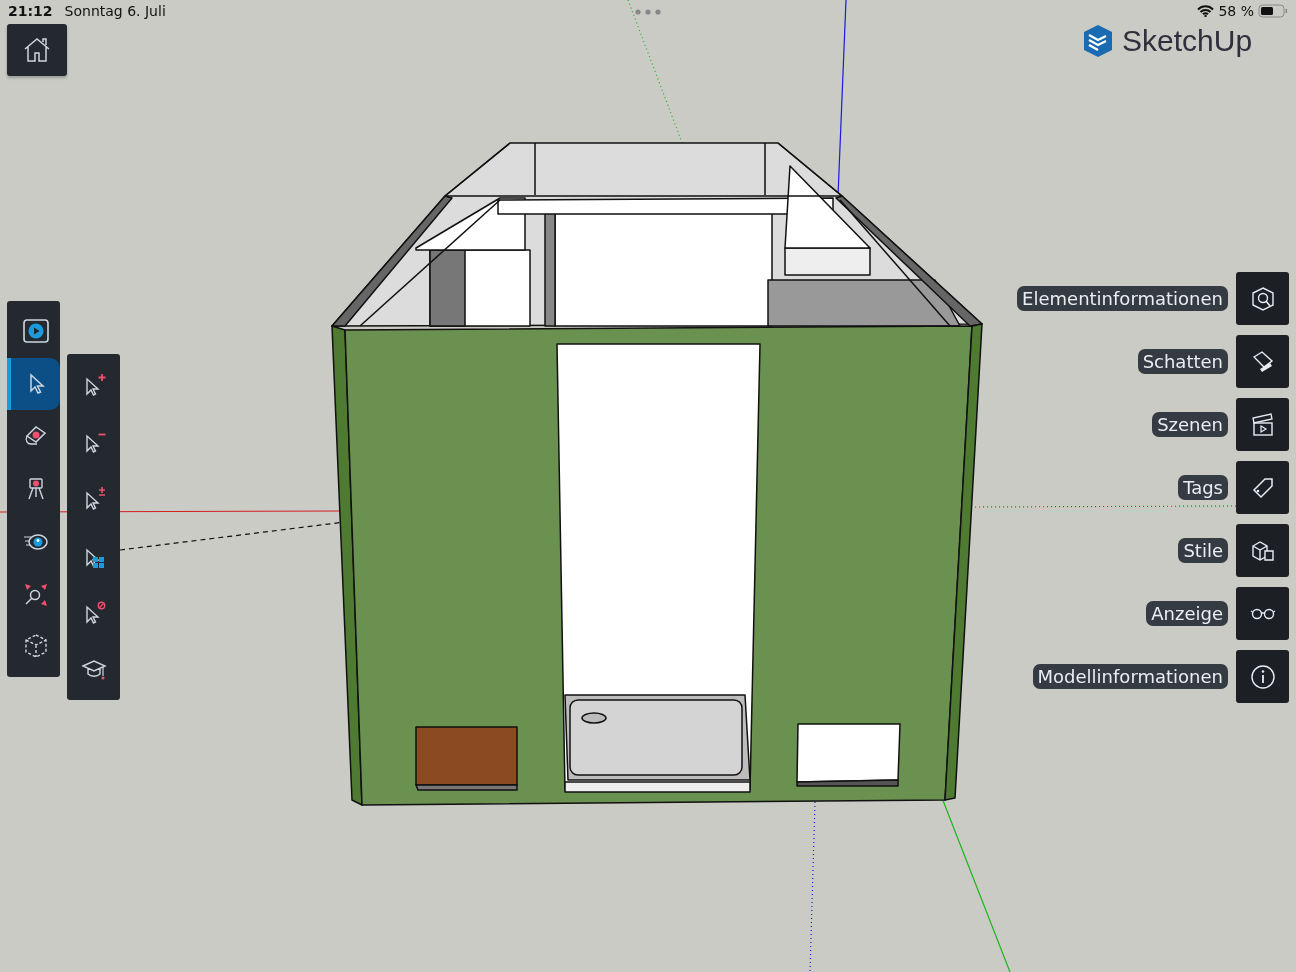  Describe the element at coordinates (1182, 361) in the screenshot. I see `panel-label: Schatten` at that location.